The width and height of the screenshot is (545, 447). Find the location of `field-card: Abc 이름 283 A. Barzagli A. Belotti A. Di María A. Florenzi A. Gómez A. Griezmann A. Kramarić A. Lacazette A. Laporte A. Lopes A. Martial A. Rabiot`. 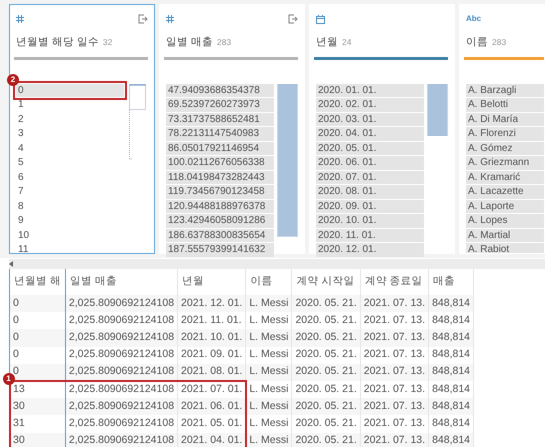

field-card: Abc 이름 283 A. Barzagli A. Belotti A. Di María A. Florenzi A. Gómez A. Griezmann A. Kramarić A. Lacazette A. Laporte A. Lopes A. Martial A. Rabiot is located at coordinates (502, 129).